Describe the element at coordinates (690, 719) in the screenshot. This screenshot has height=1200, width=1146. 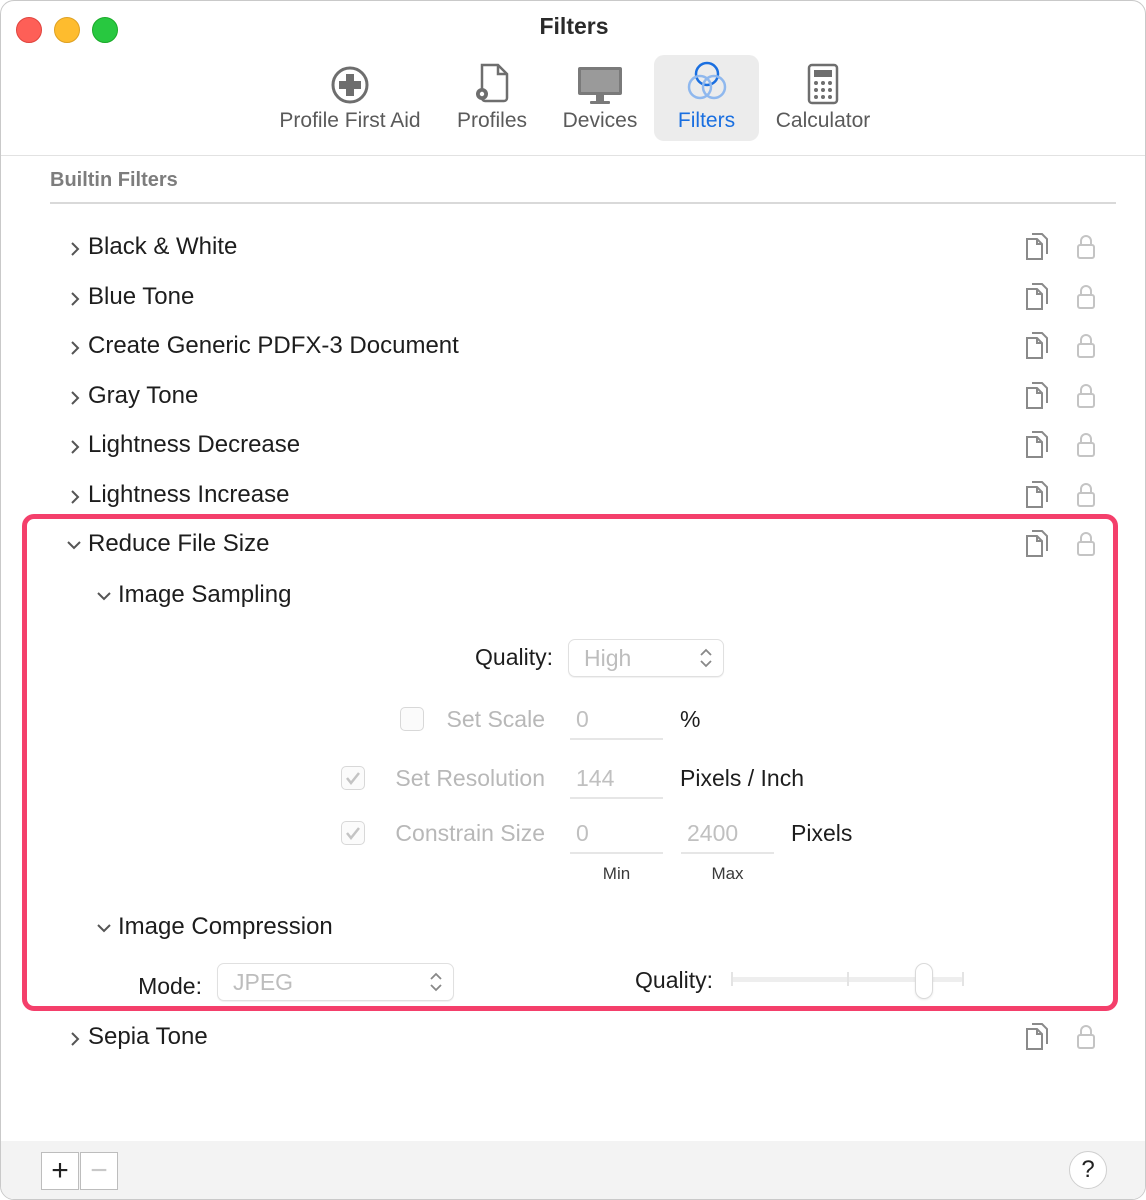
I see `set-scale-unit: %` at that location.